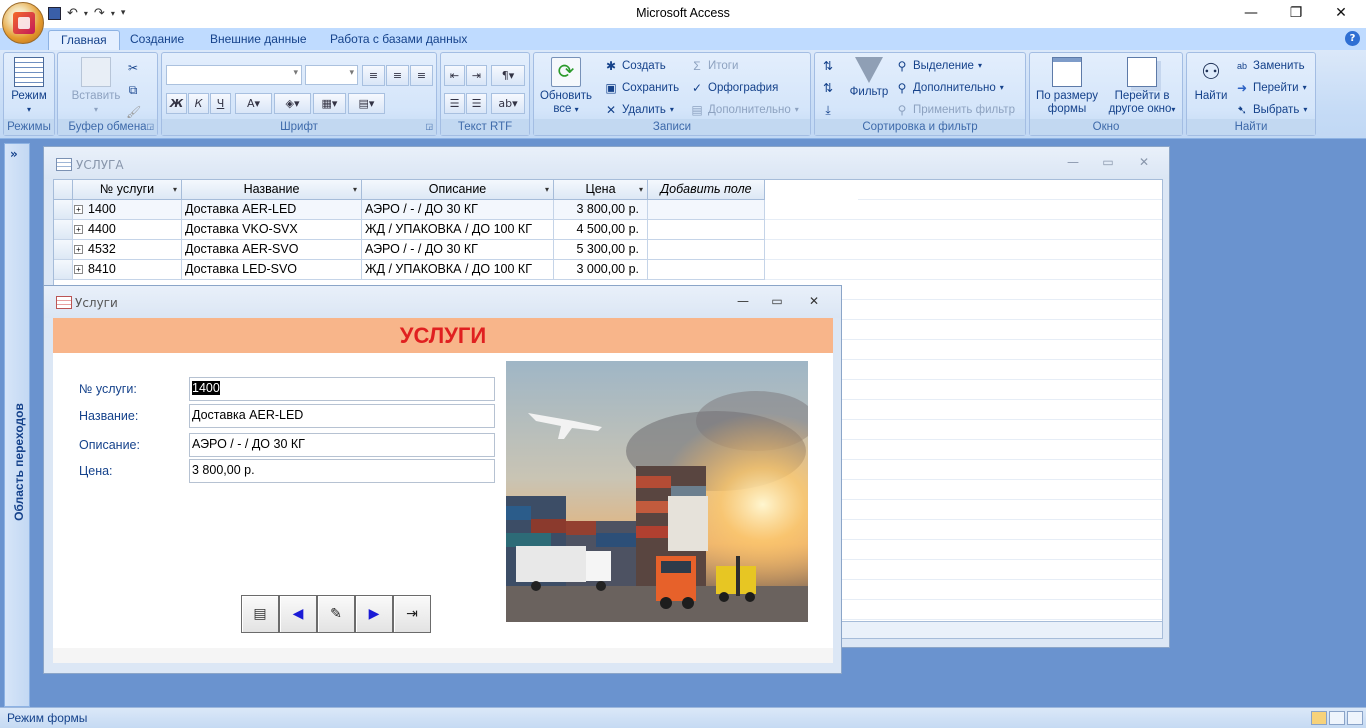 This screenshot has width=1366, height=728. I want to click on table-cell-price: 4 500,00 р., so click(601, 230).